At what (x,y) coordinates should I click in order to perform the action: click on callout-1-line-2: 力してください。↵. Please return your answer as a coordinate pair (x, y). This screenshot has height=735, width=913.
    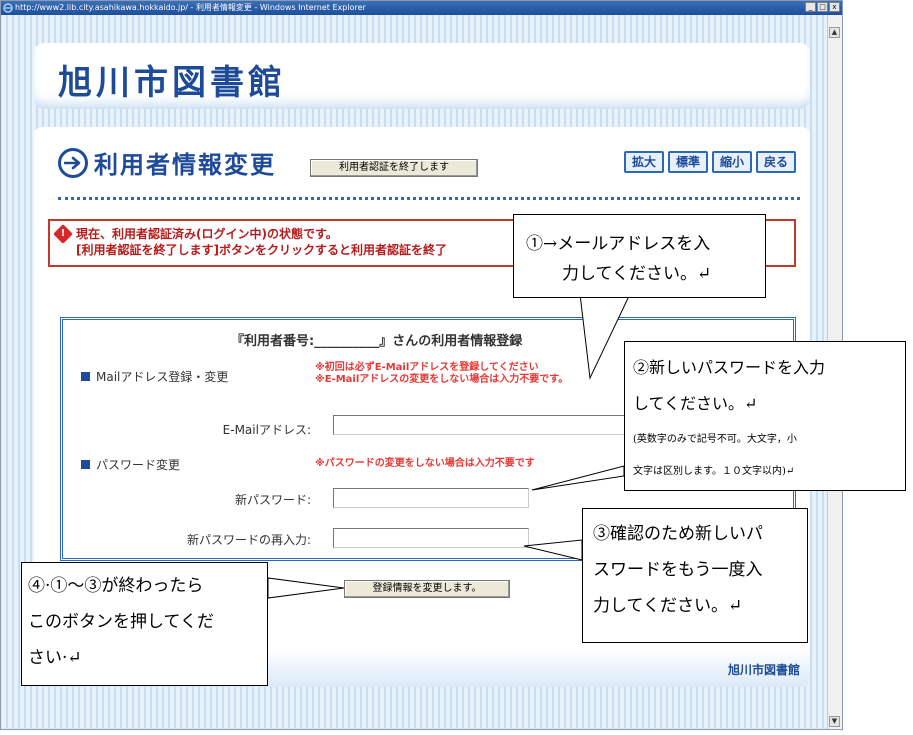
    Looking at the image, I should click on (637, 274).